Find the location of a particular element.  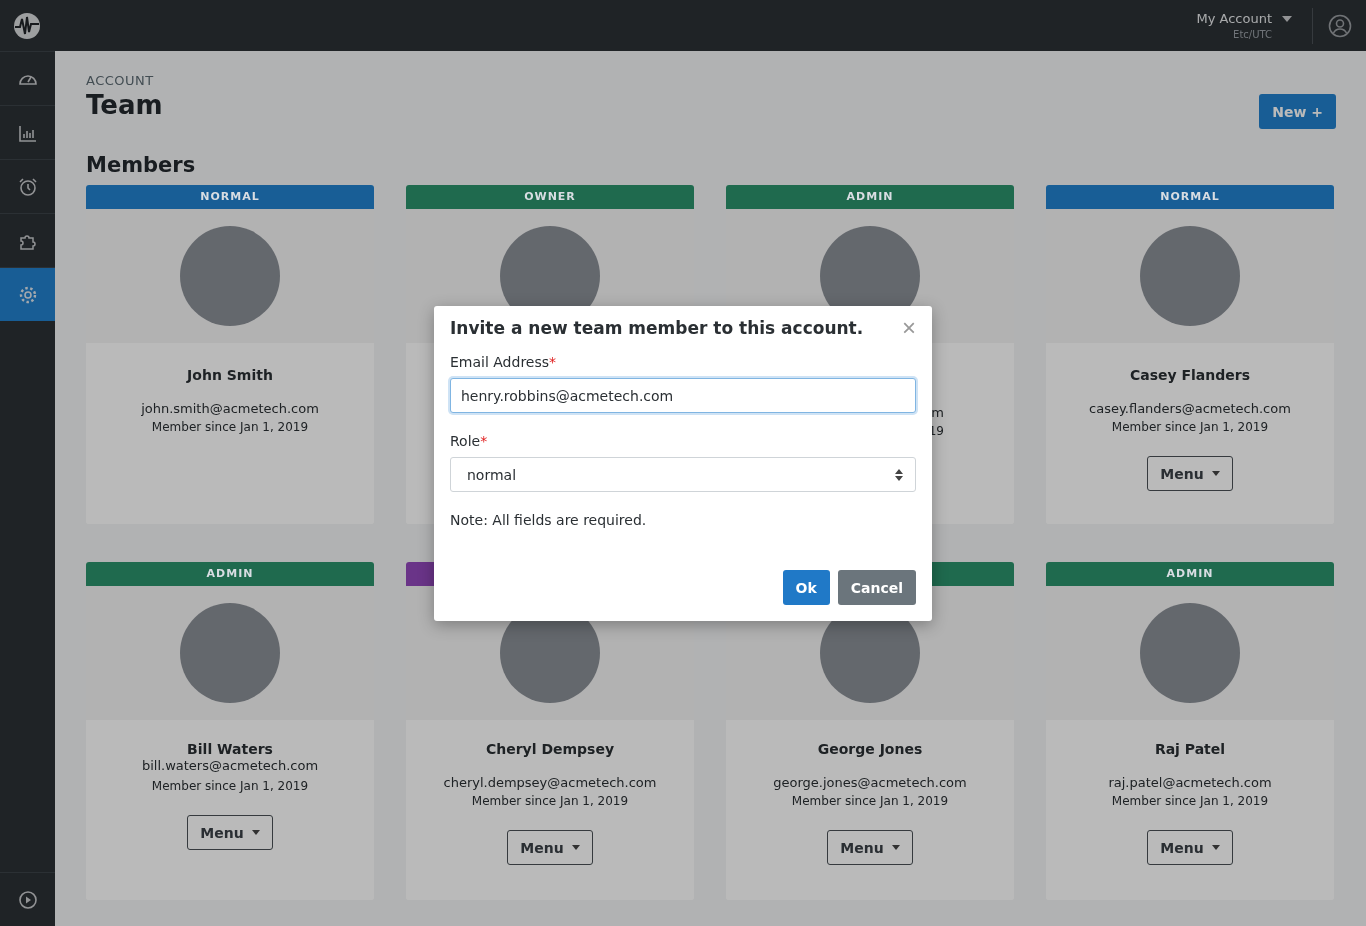

page-title: Team is located at coordinates (124, 105).